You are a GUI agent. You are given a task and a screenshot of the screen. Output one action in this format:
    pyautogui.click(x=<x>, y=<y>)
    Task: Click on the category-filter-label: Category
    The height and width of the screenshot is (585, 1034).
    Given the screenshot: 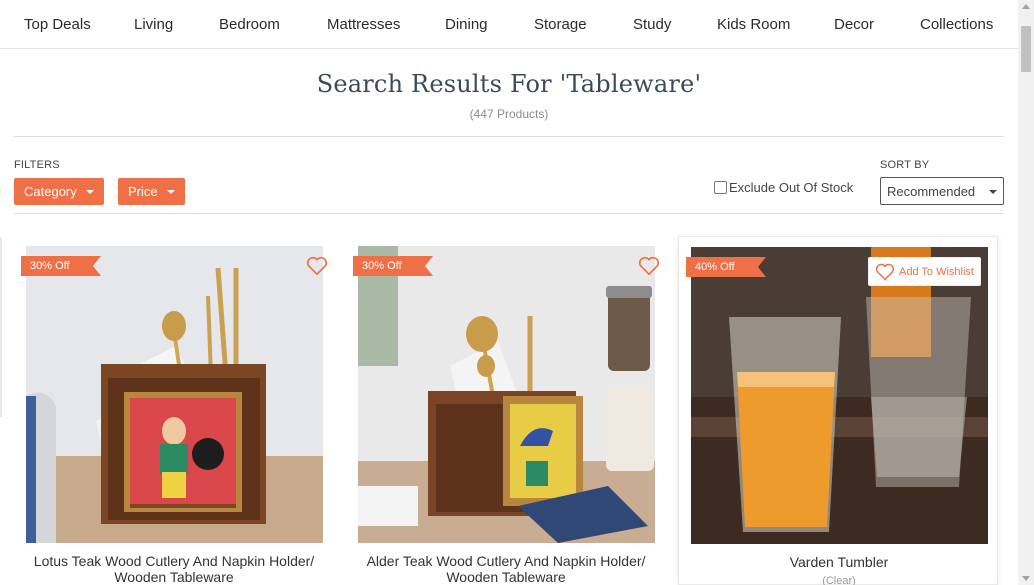 What is the action you would take?
    pyautogui.click(x=50, y=191)
    